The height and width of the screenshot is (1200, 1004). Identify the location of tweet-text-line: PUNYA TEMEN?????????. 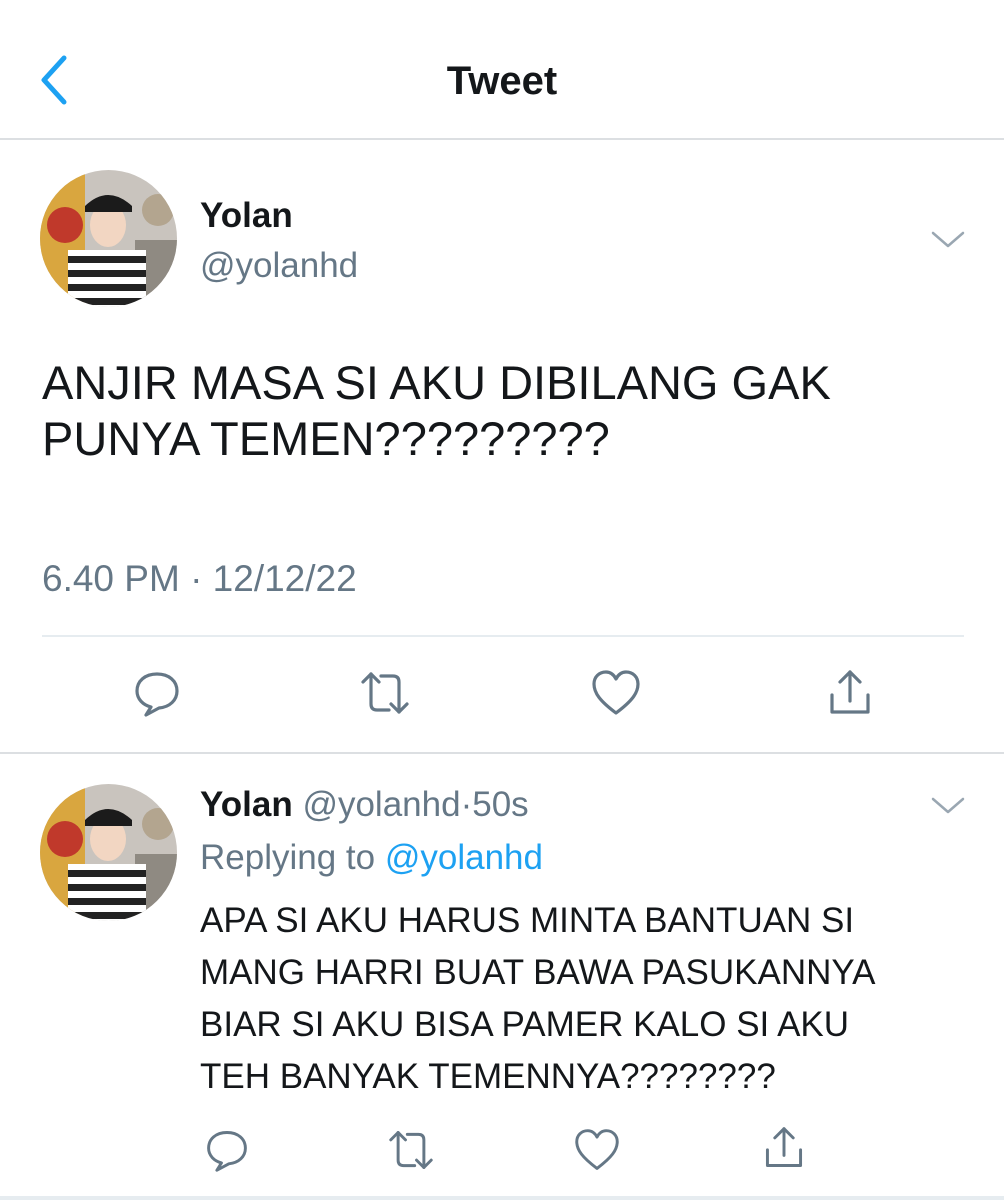
(326, 438).